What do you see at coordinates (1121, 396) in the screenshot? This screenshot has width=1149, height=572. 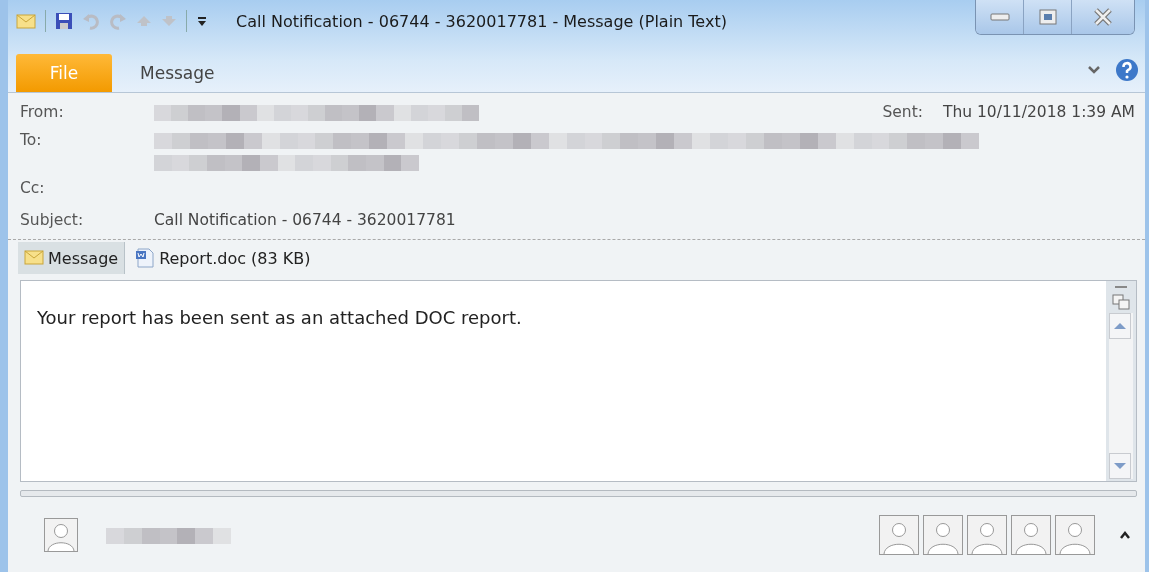 I see `scrollbar` at bounding box center [1121, 396].